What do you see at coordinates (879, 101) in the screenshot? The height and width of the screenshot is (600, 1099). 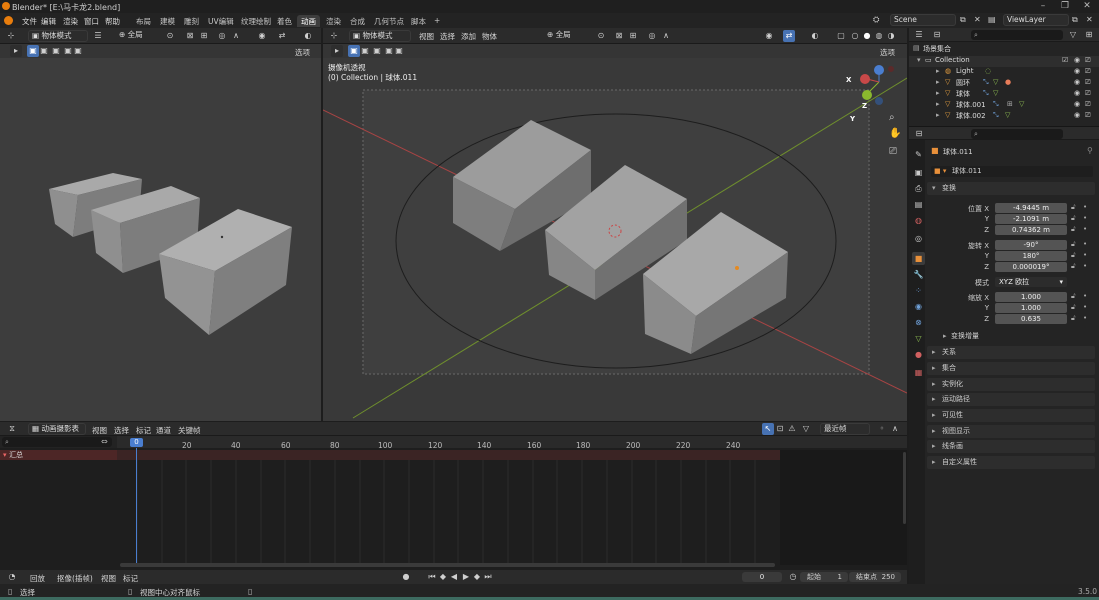 I see `gizmo-neg-z-icon` at bounding box center [879, 101].